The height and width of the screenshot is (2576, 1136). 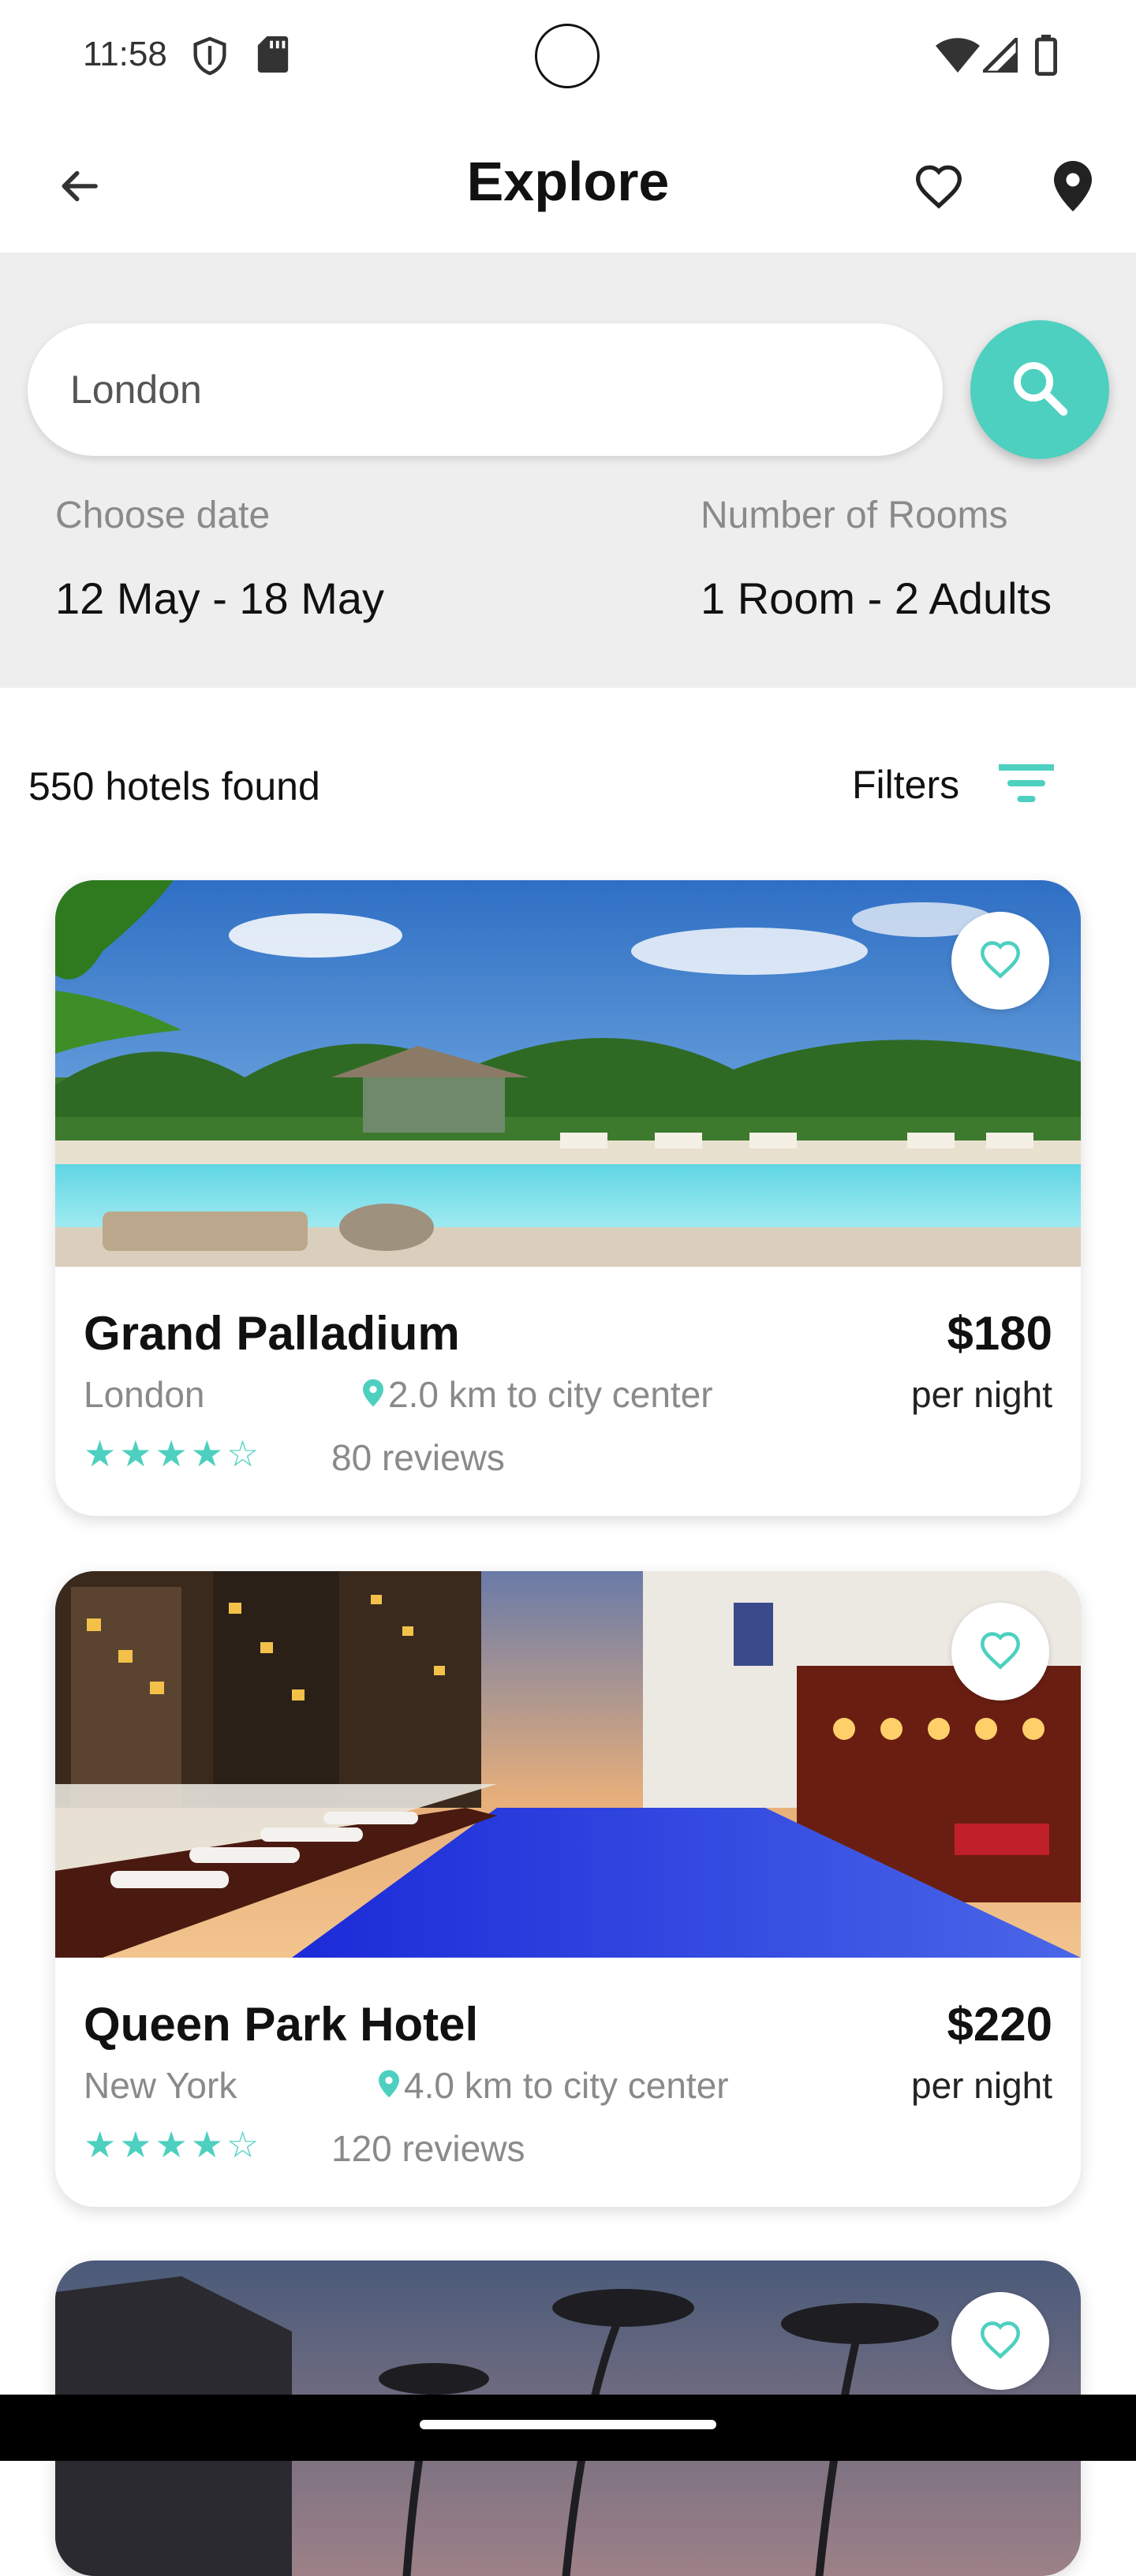 What do you see at coordinates (486, 389) in the screenshot?
I see `search-input` at bounding box center [486, 389].